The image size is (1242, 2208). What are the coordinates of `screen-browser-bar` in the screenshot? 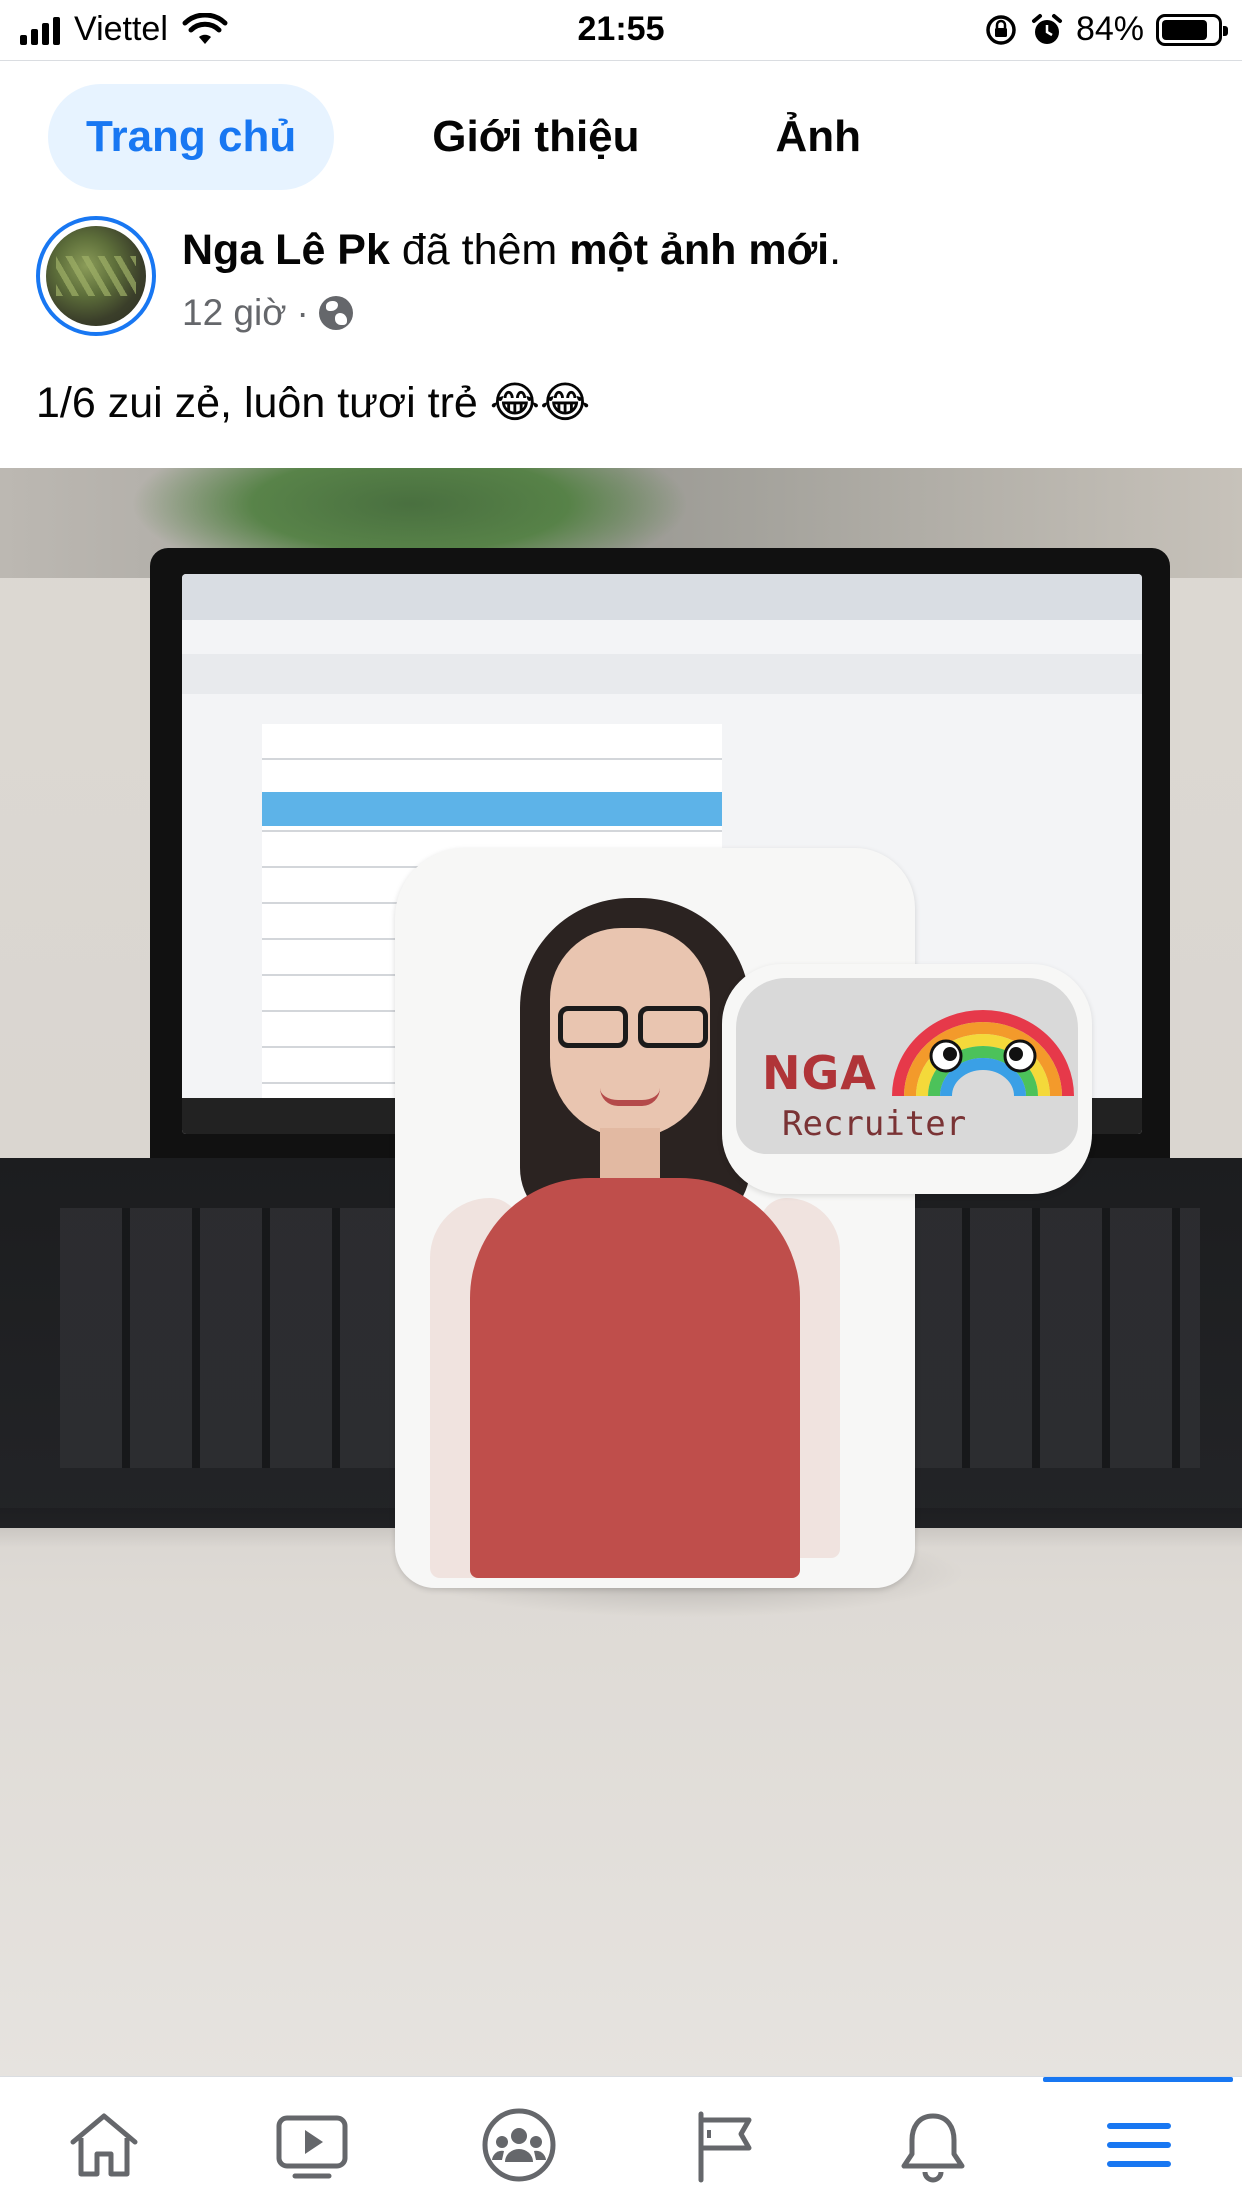 It's located at (662, 597).